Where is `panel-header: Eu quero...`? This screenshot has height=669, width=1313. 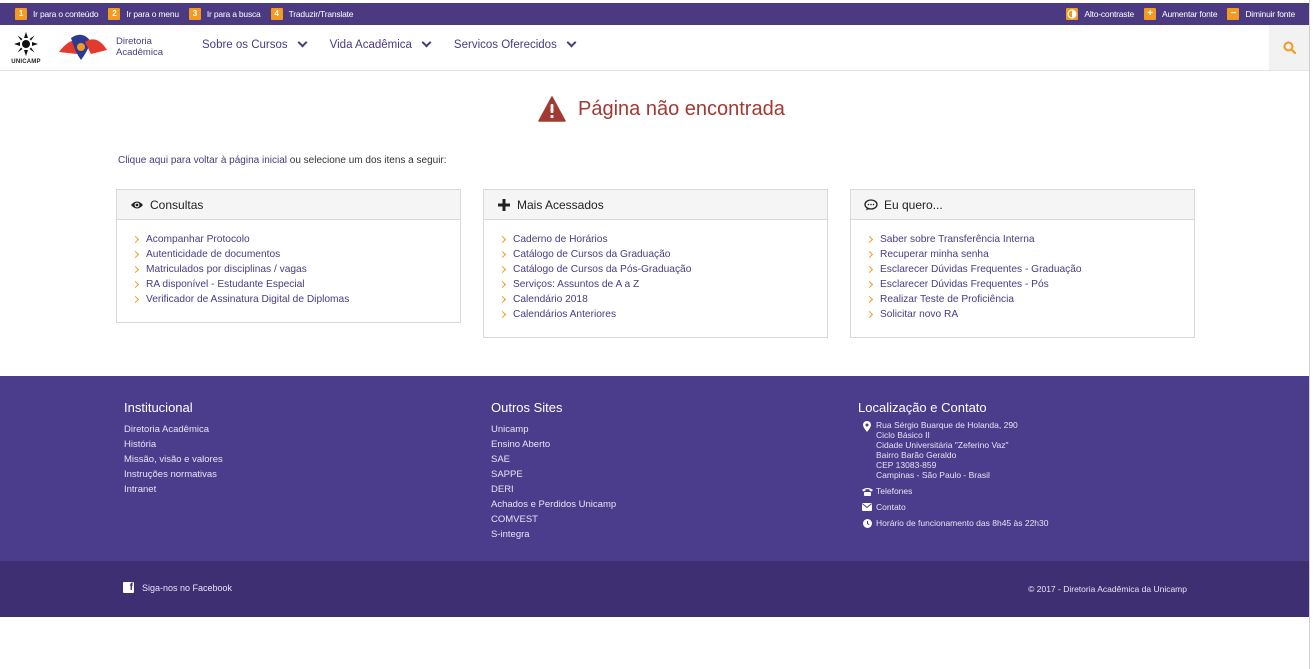
panel-header: Eu quero... is located at coordinates (1022, 205).